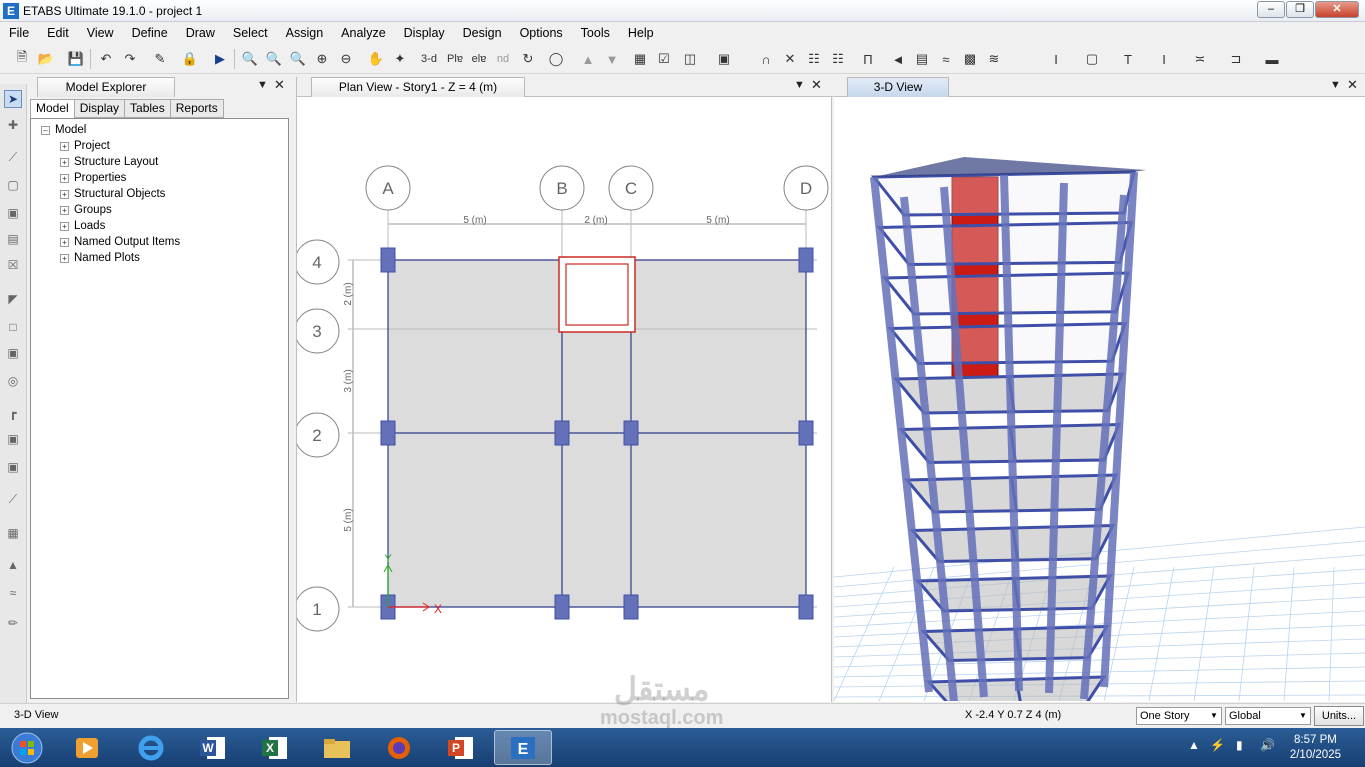 This screenshot has height=767, width=1365. Describe the element at coordinates (150, 33) in the screenshot. I see `menu-define: Define` at that location.